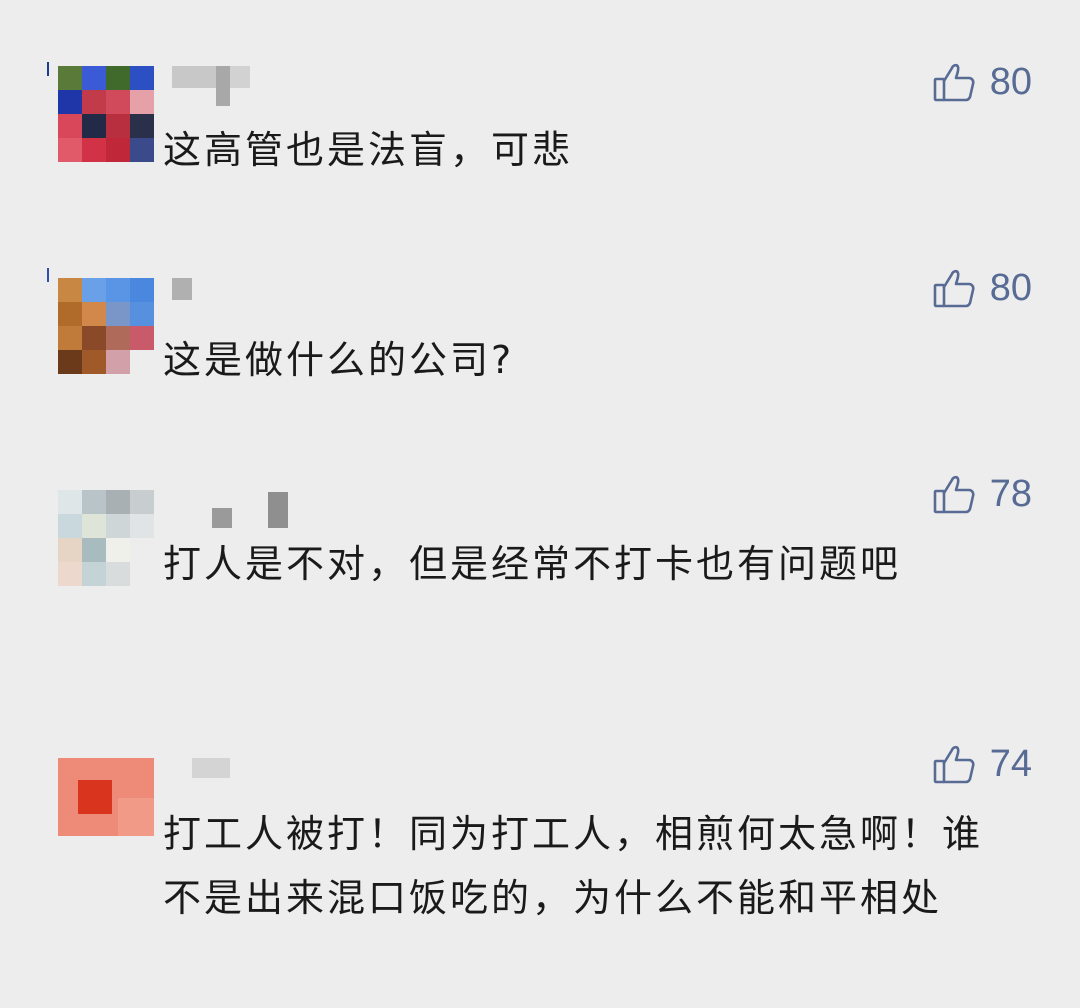 The height and width of the screenshot is (1008, 1080). I want to click on comment-text: 打人是不对，但是经常不打卡也有问题吧, so click(532, 564).